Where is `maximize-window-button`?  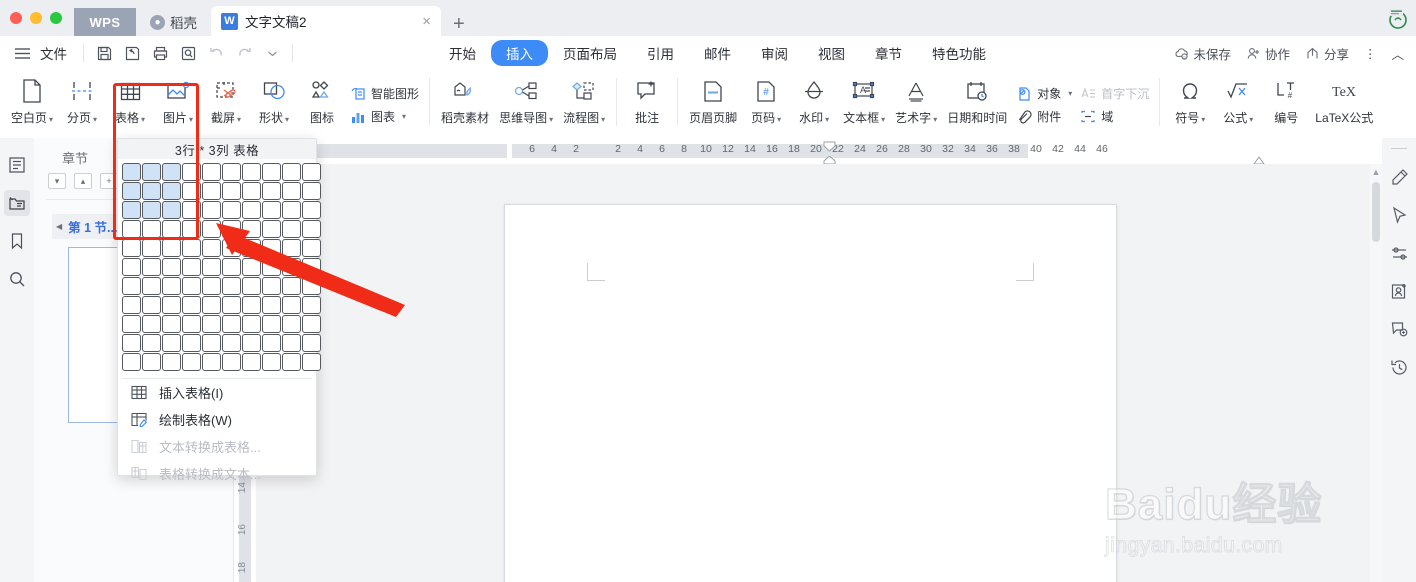 maximize-window-button is located at coordinates (56, 18).